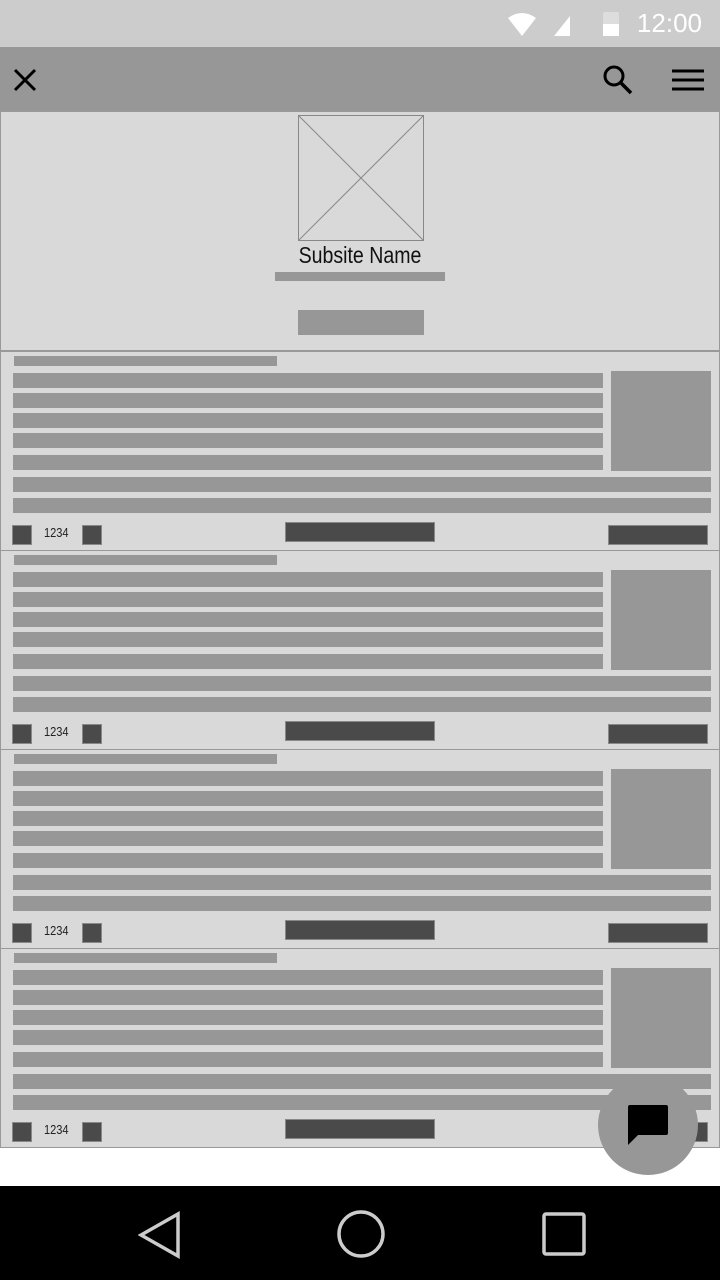 This screenshot has width=720, height=1280. I want to click on clock: 12:00, so click(669, 23).